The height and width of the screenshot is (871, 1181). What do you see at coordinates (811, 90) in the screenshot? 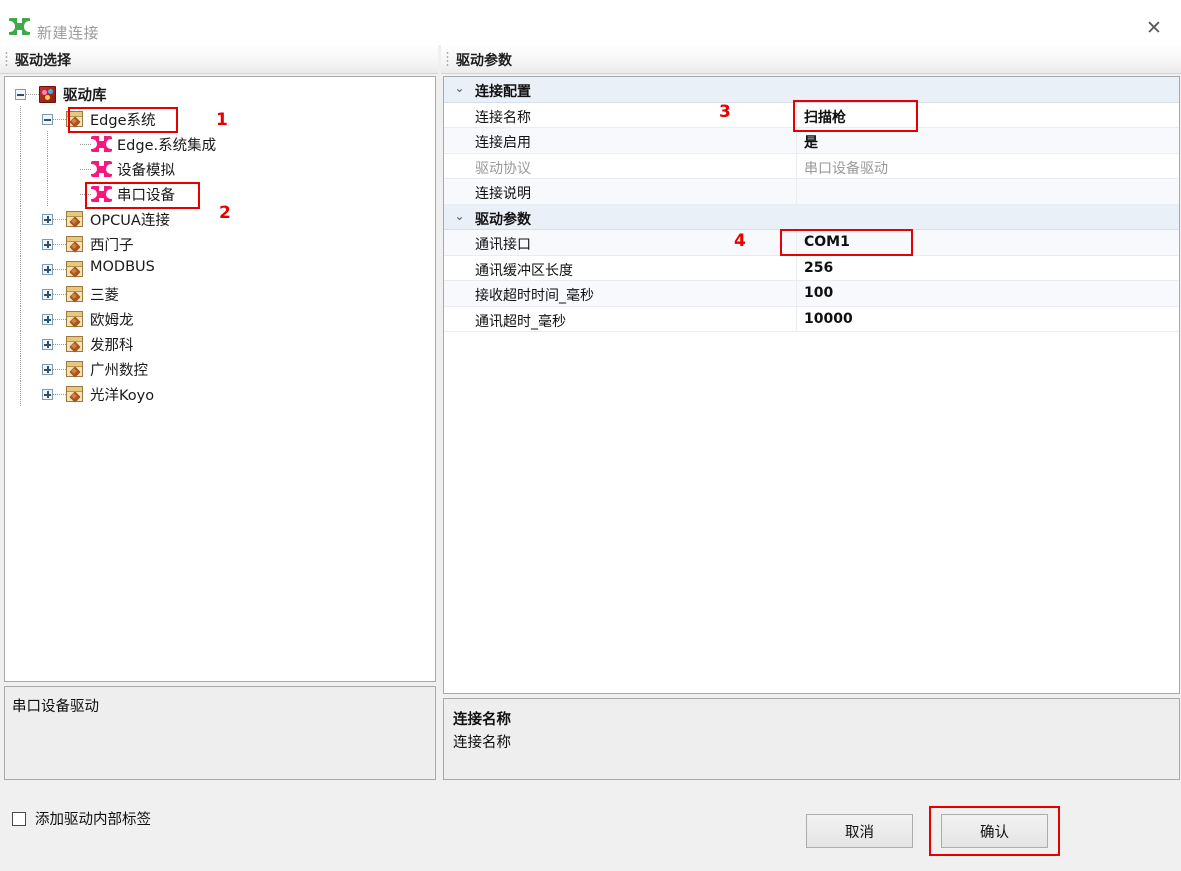
I see `property-group-row: ⌄ 连接配置` at bounding box center [811, 90].